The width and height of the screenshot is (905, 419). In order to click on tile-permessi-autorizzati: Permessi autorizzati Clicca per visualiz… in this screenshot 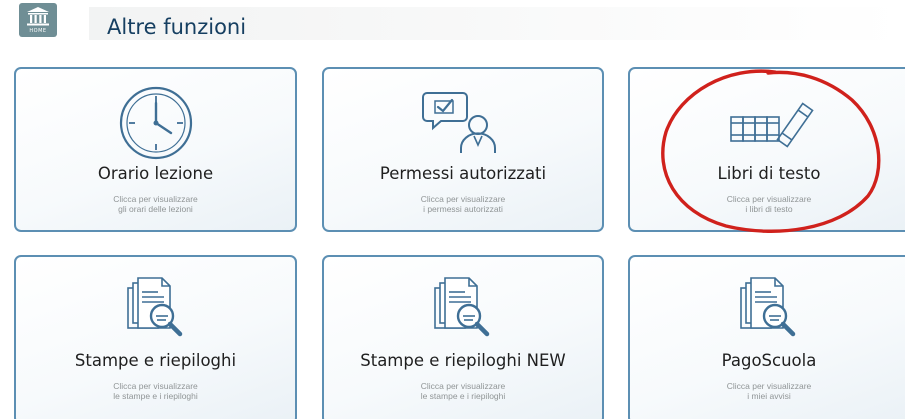, I will do `click(463, 149)`.